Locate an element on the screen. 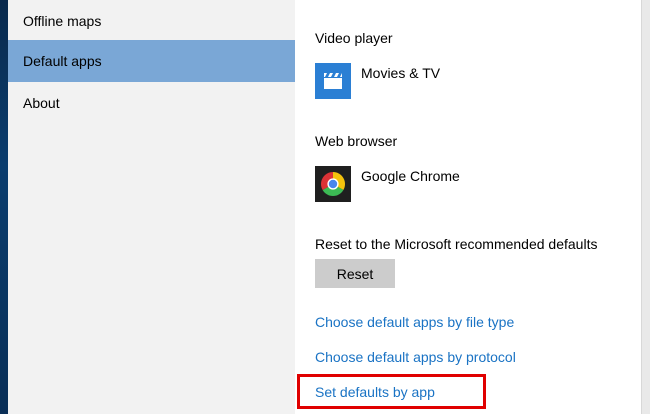  sidebar-item-offline-maps: Offline maps is located at coordinates (151, 21).